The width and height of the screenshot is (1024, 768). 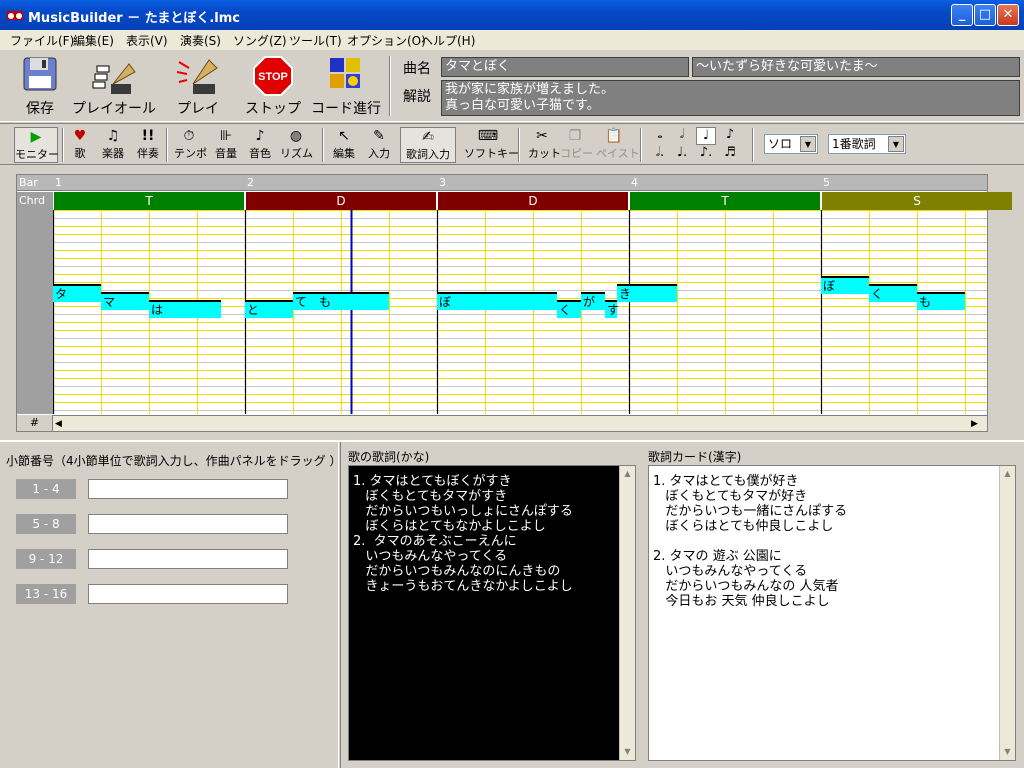 What do you see at coordinates (273, 76) in the screenshot?
I see `stop-sign-icon: STOP` at bounding box center [273, 76].